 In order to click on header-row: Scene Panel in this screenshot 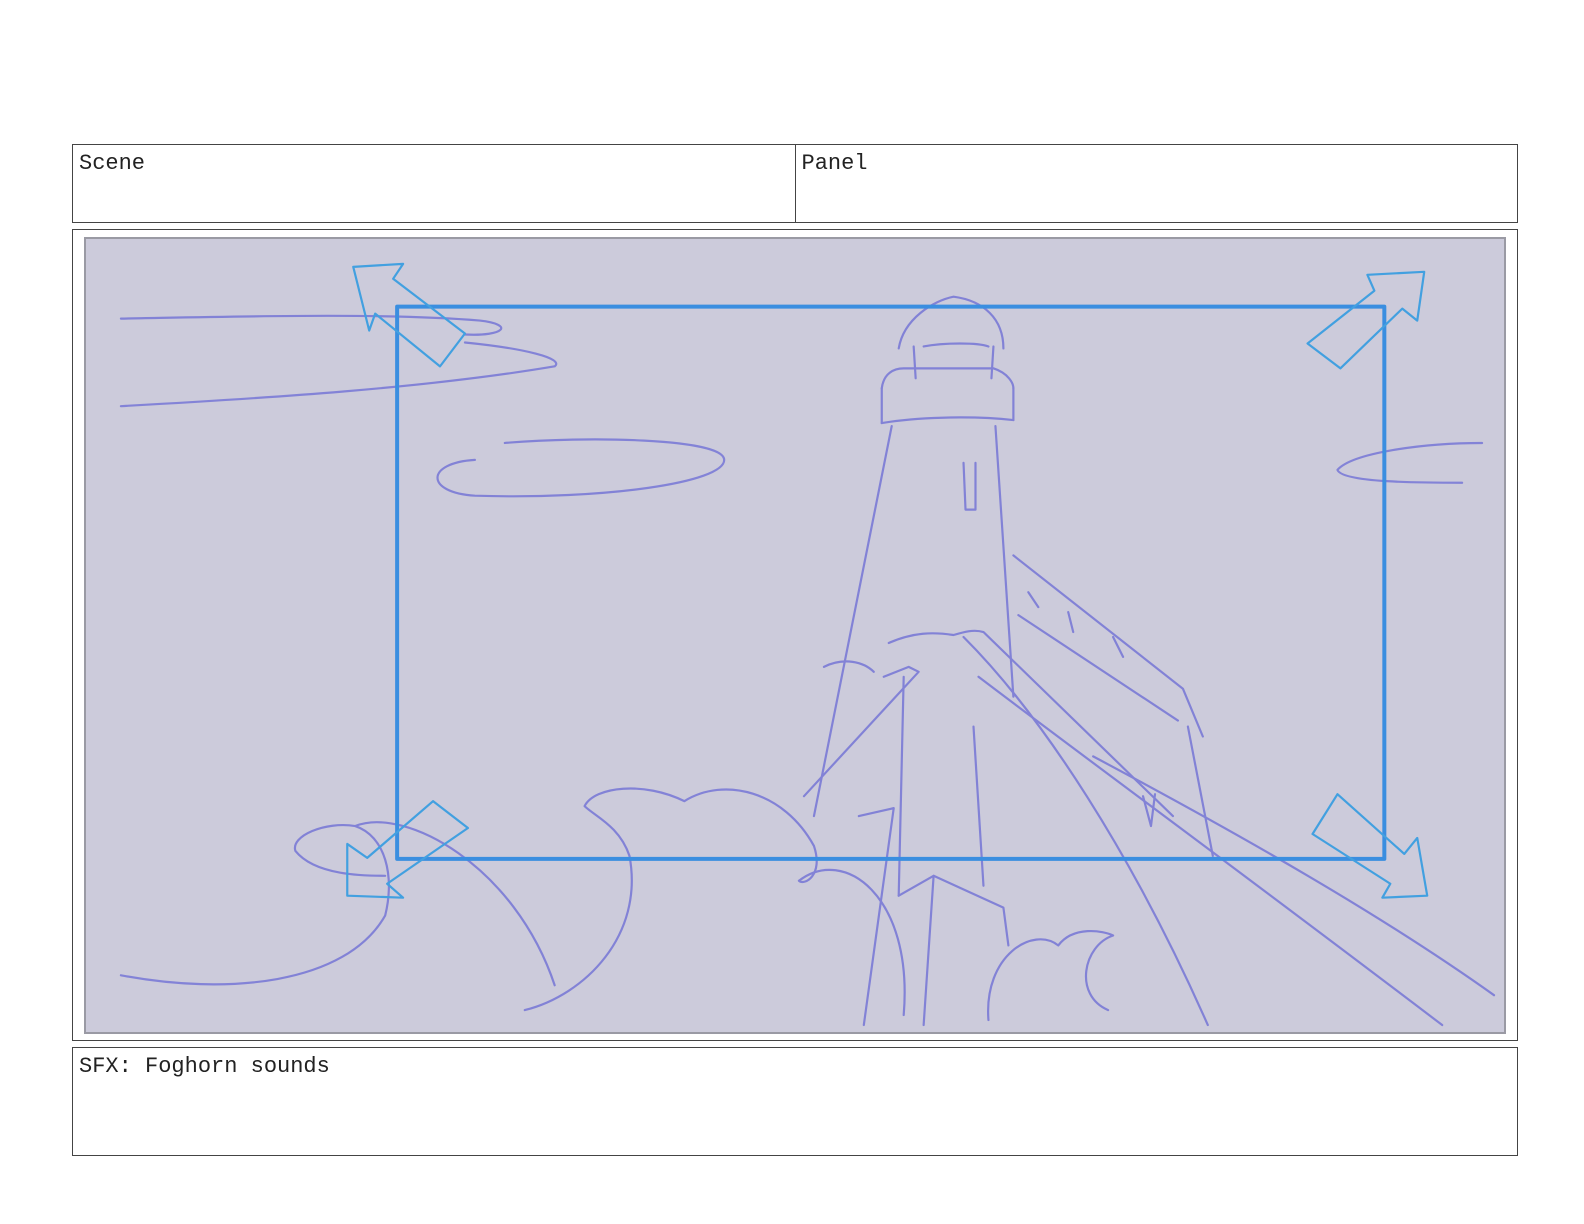, I will do `click(795, 183)`.